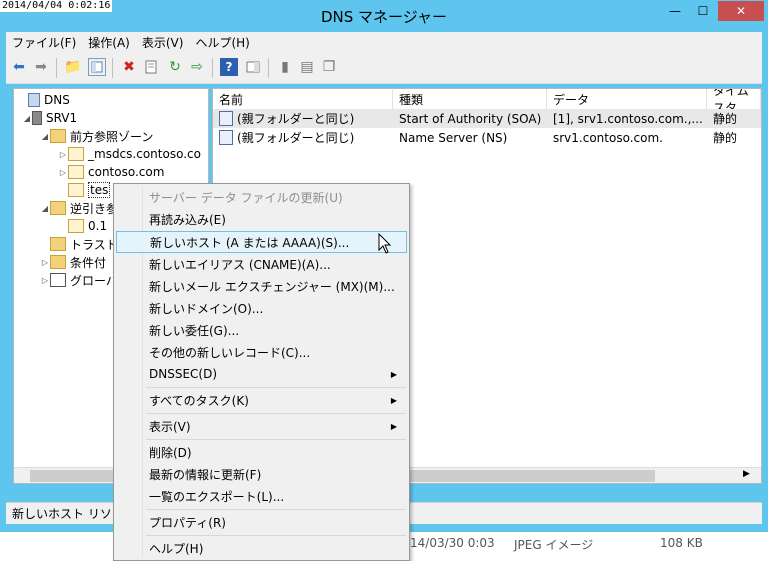  I want to click on cell-type: Start of Authority (SOA), so click(470, 118).